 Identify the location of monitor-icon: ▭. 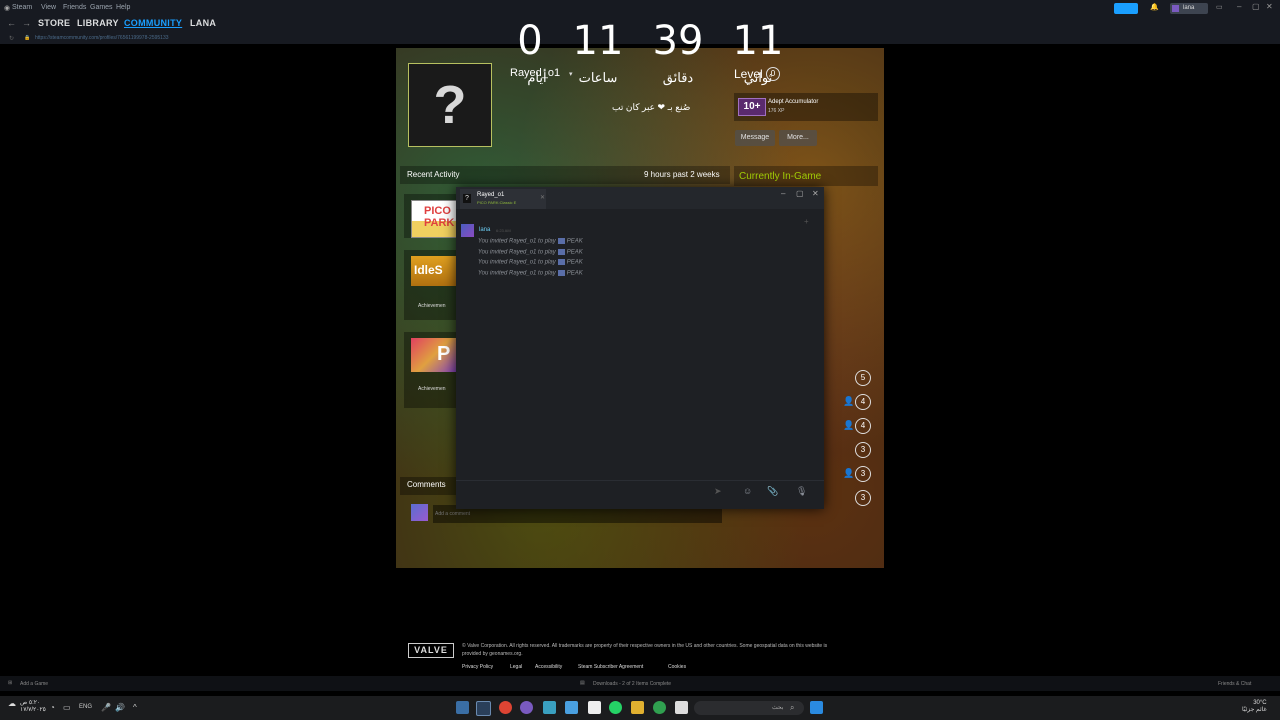
(1219, 7).